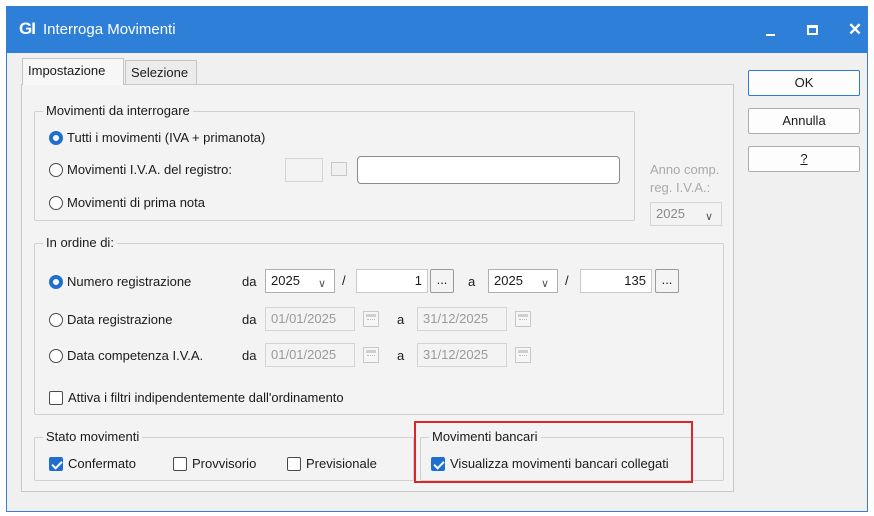 Image resolution: width=874 pixels, height=516 pixels. Describe the element at coordinates (120, 319) in the screenshot. I see `data-registrazione-label: Data registrazione` at that location.